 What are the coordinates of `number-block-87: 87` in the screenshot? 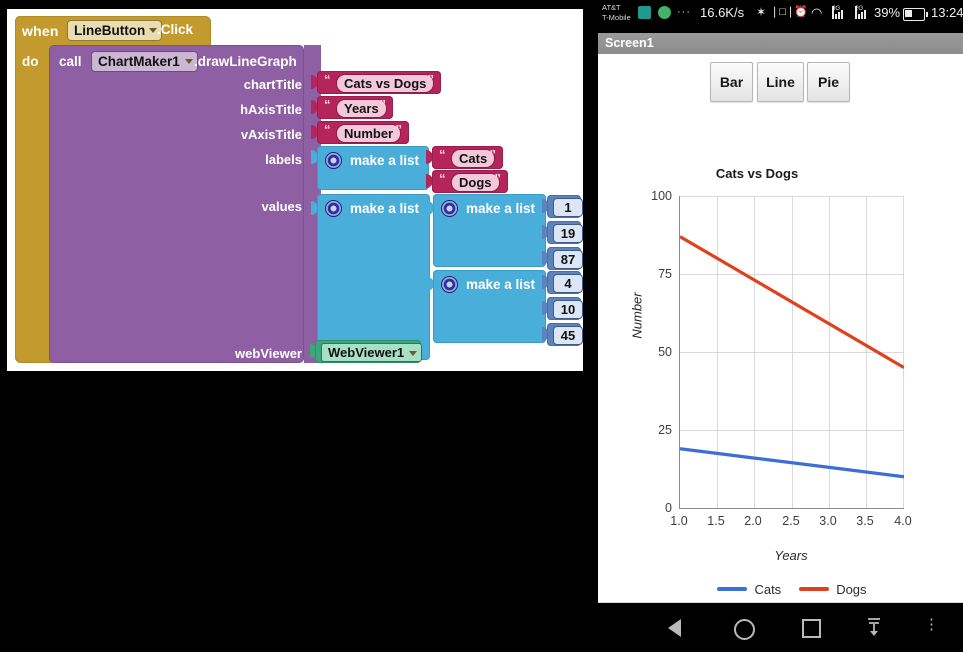 It's located at (565, 258).